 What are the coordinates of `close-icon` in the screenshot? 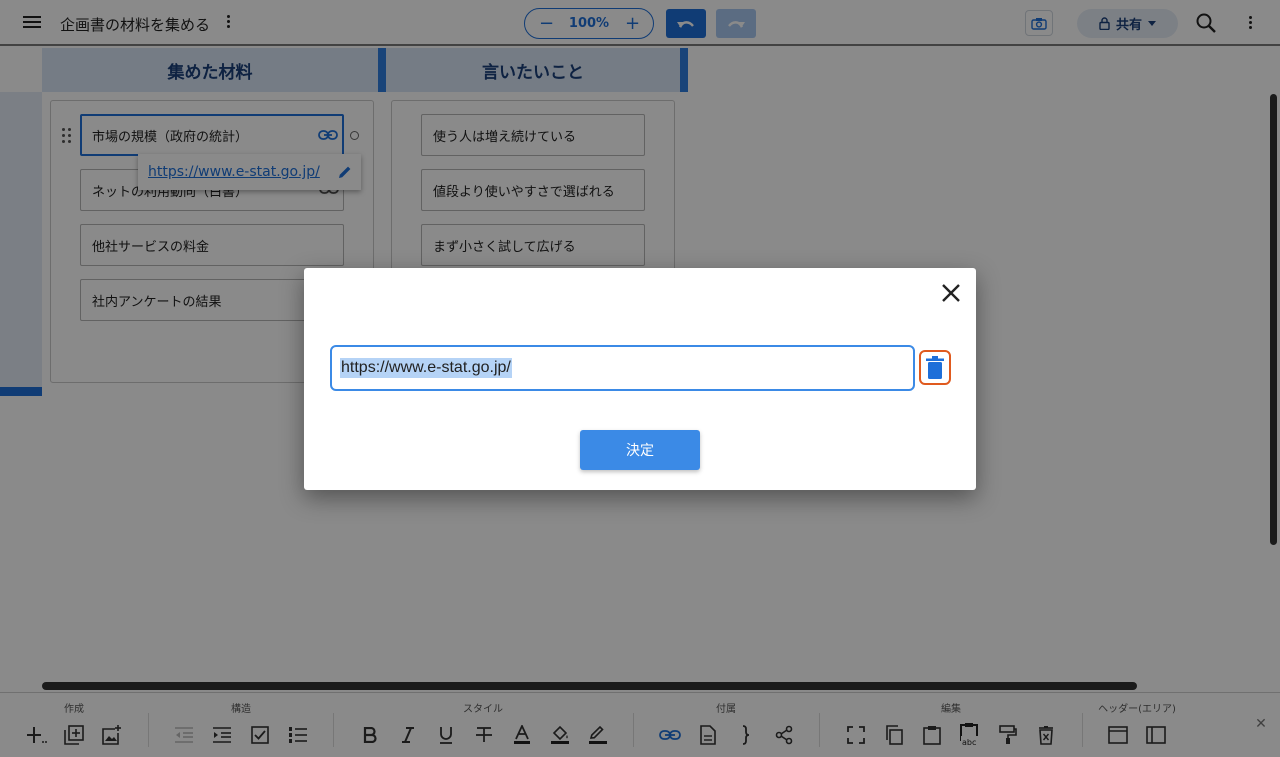 It's located at (951, 293).